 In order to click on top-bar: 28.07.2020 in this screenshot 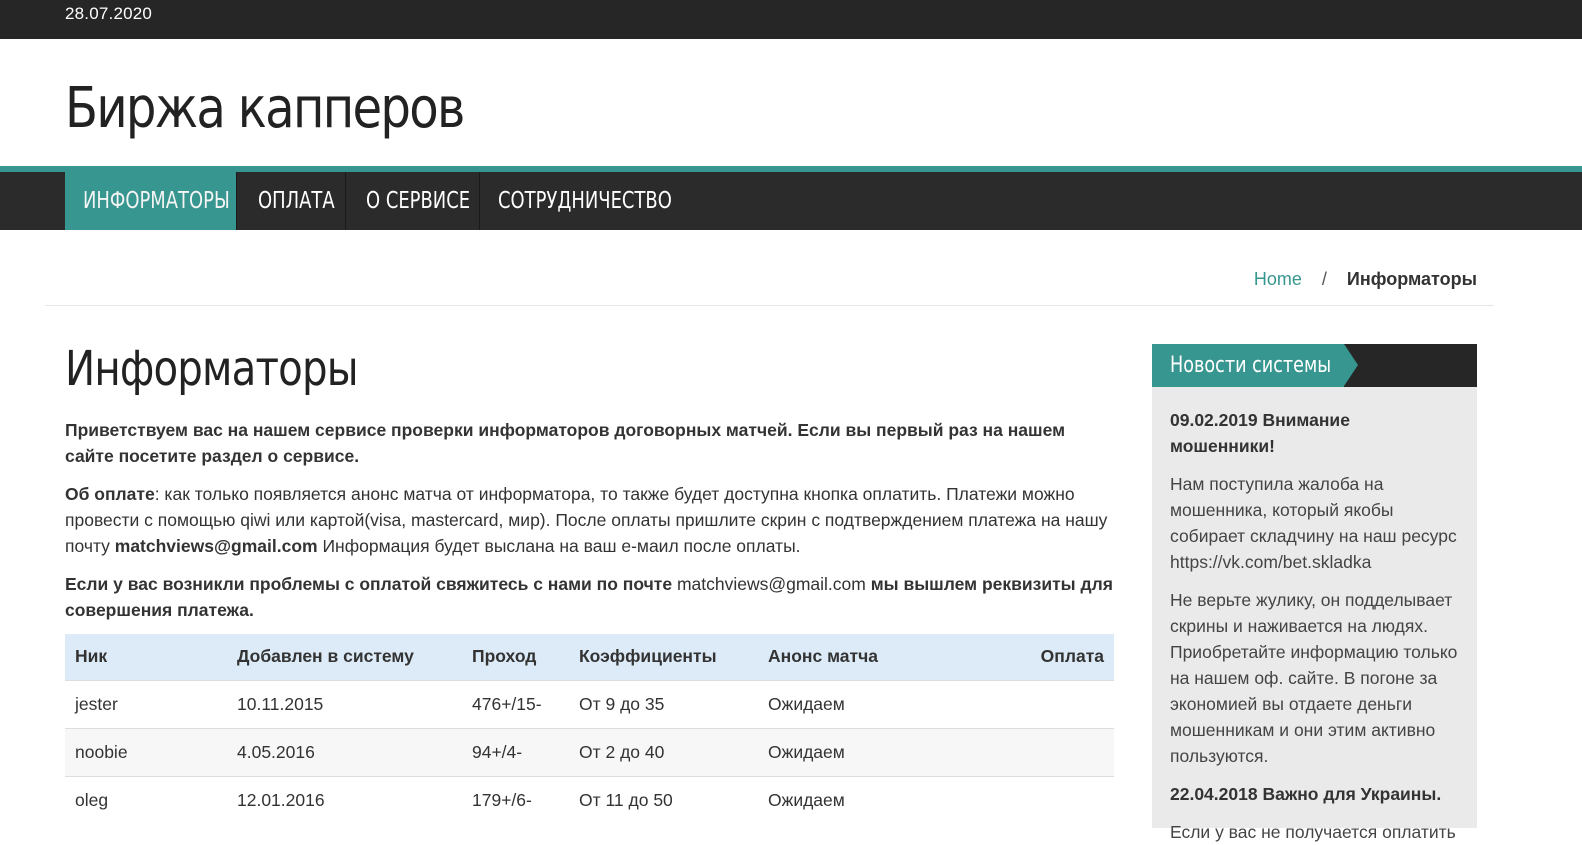, I will do `click(791, 19)`.